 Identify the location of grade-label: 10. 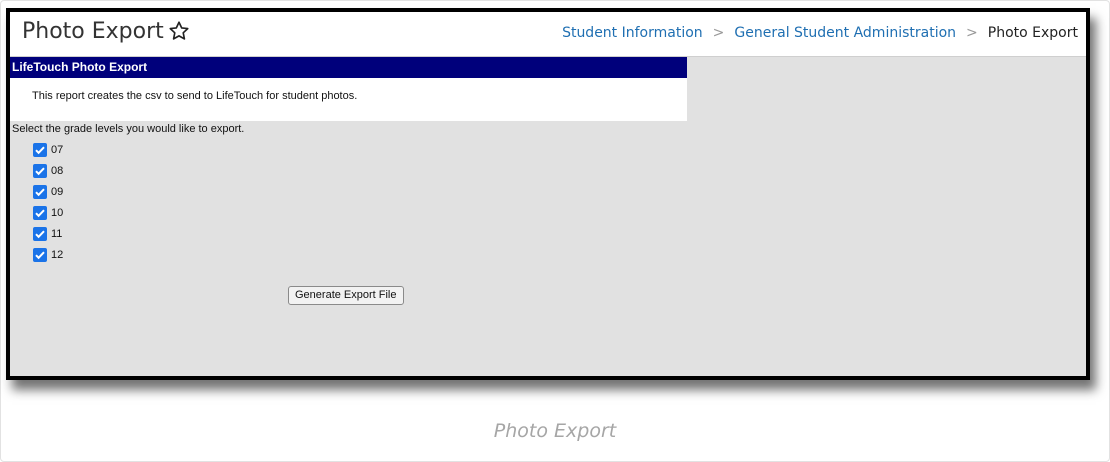
(57, 213).